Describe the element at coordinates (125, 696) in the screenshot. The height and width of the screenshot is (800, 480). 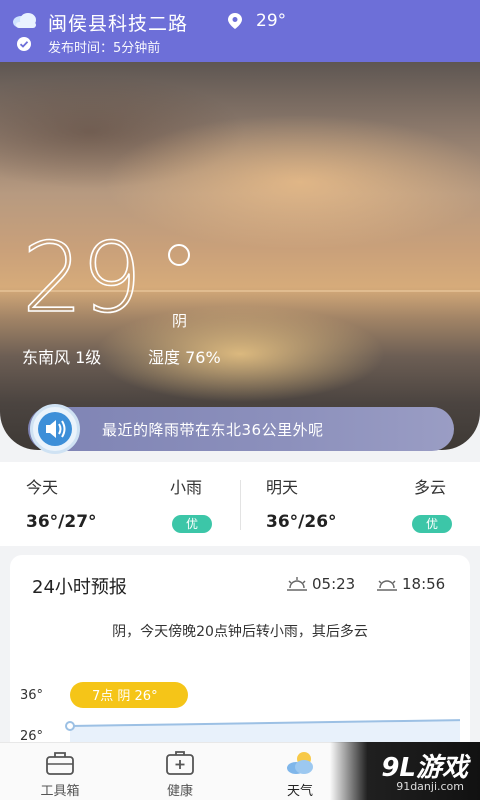
I see `hour-tooltip: 7点 阴 26°` at that location.